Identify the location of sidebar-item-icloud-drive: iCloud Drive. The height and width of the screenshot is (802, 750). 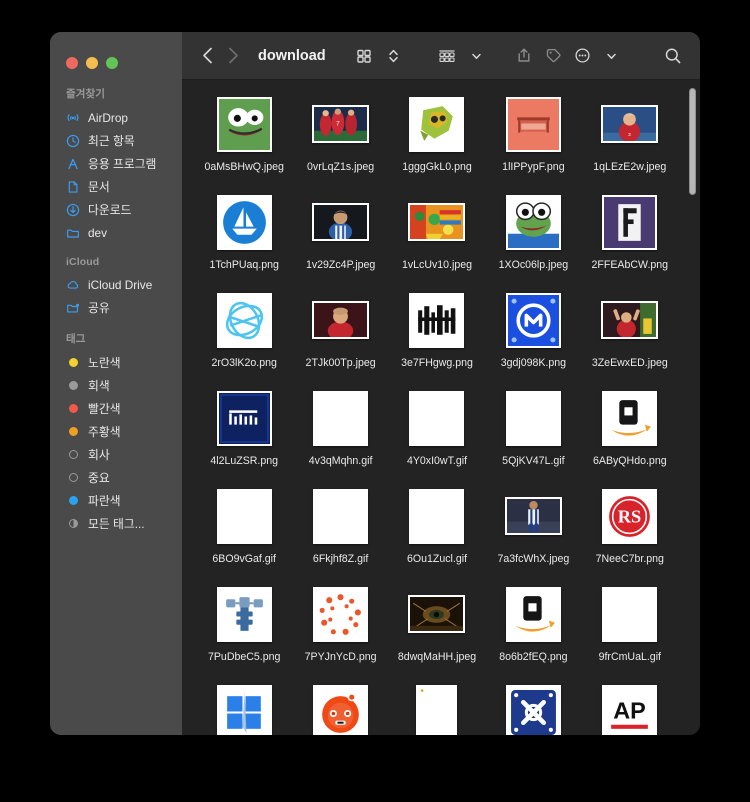
(116, 284).